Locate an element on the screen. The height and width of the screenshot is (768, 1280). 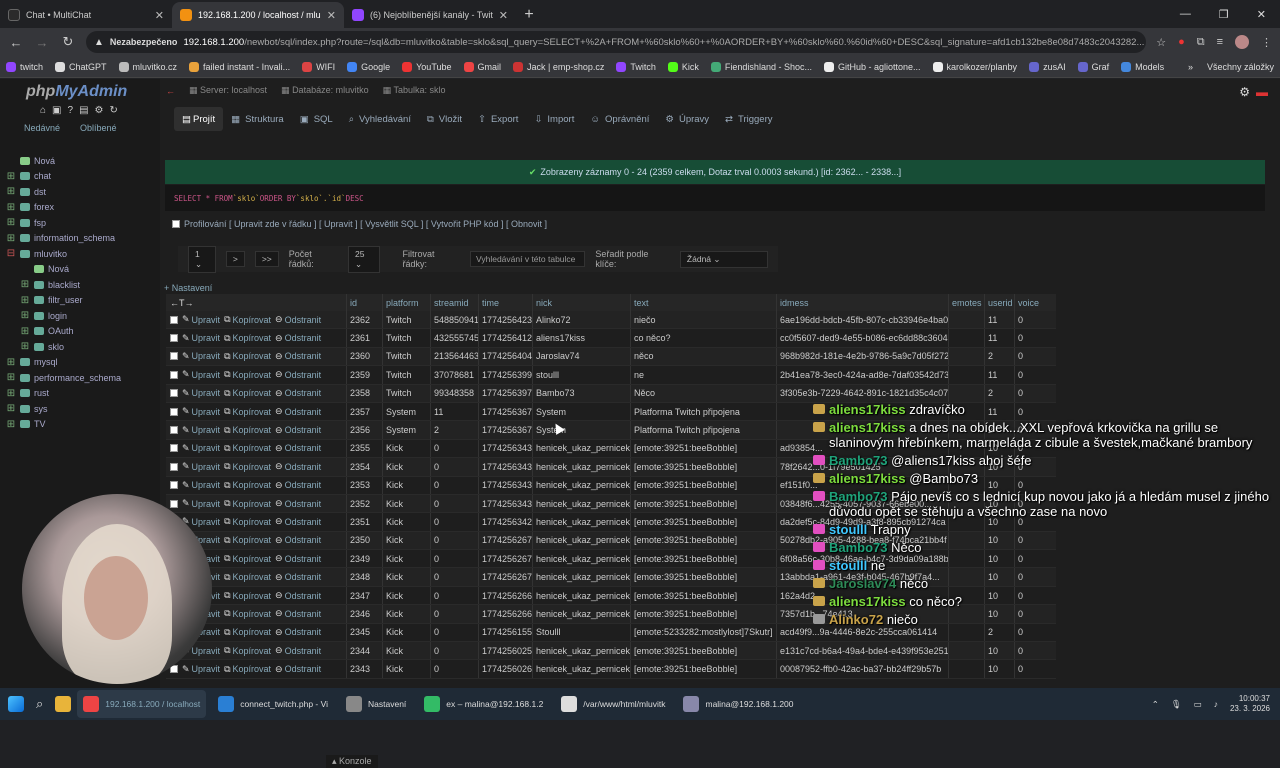
cell-id: 2360 is located at coordinates (364, 356).